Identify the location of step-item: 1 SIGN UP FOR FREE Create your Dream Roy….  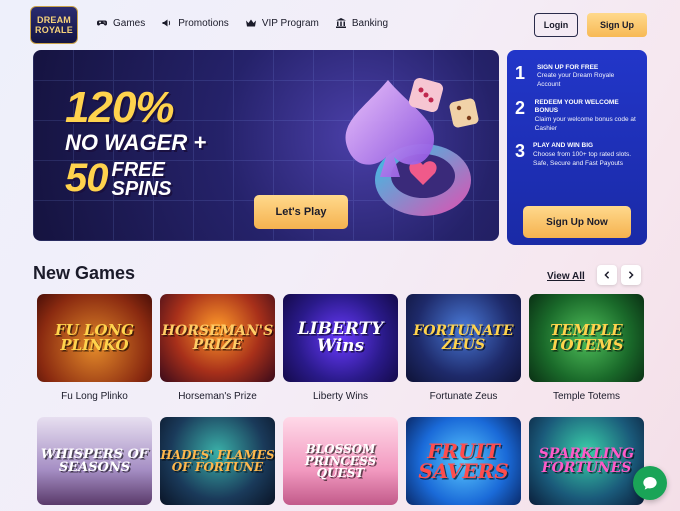
(577, 77).